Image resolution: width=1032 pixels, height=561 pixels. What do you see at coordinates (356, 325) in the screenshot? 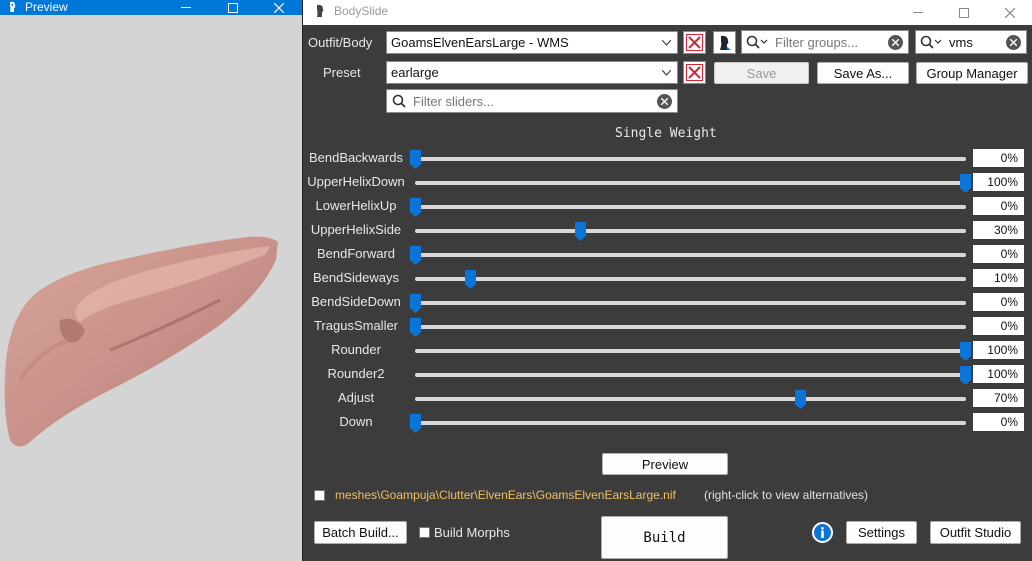
I see `slider-name: TragusSmaller` at bounding box center [356, 325].